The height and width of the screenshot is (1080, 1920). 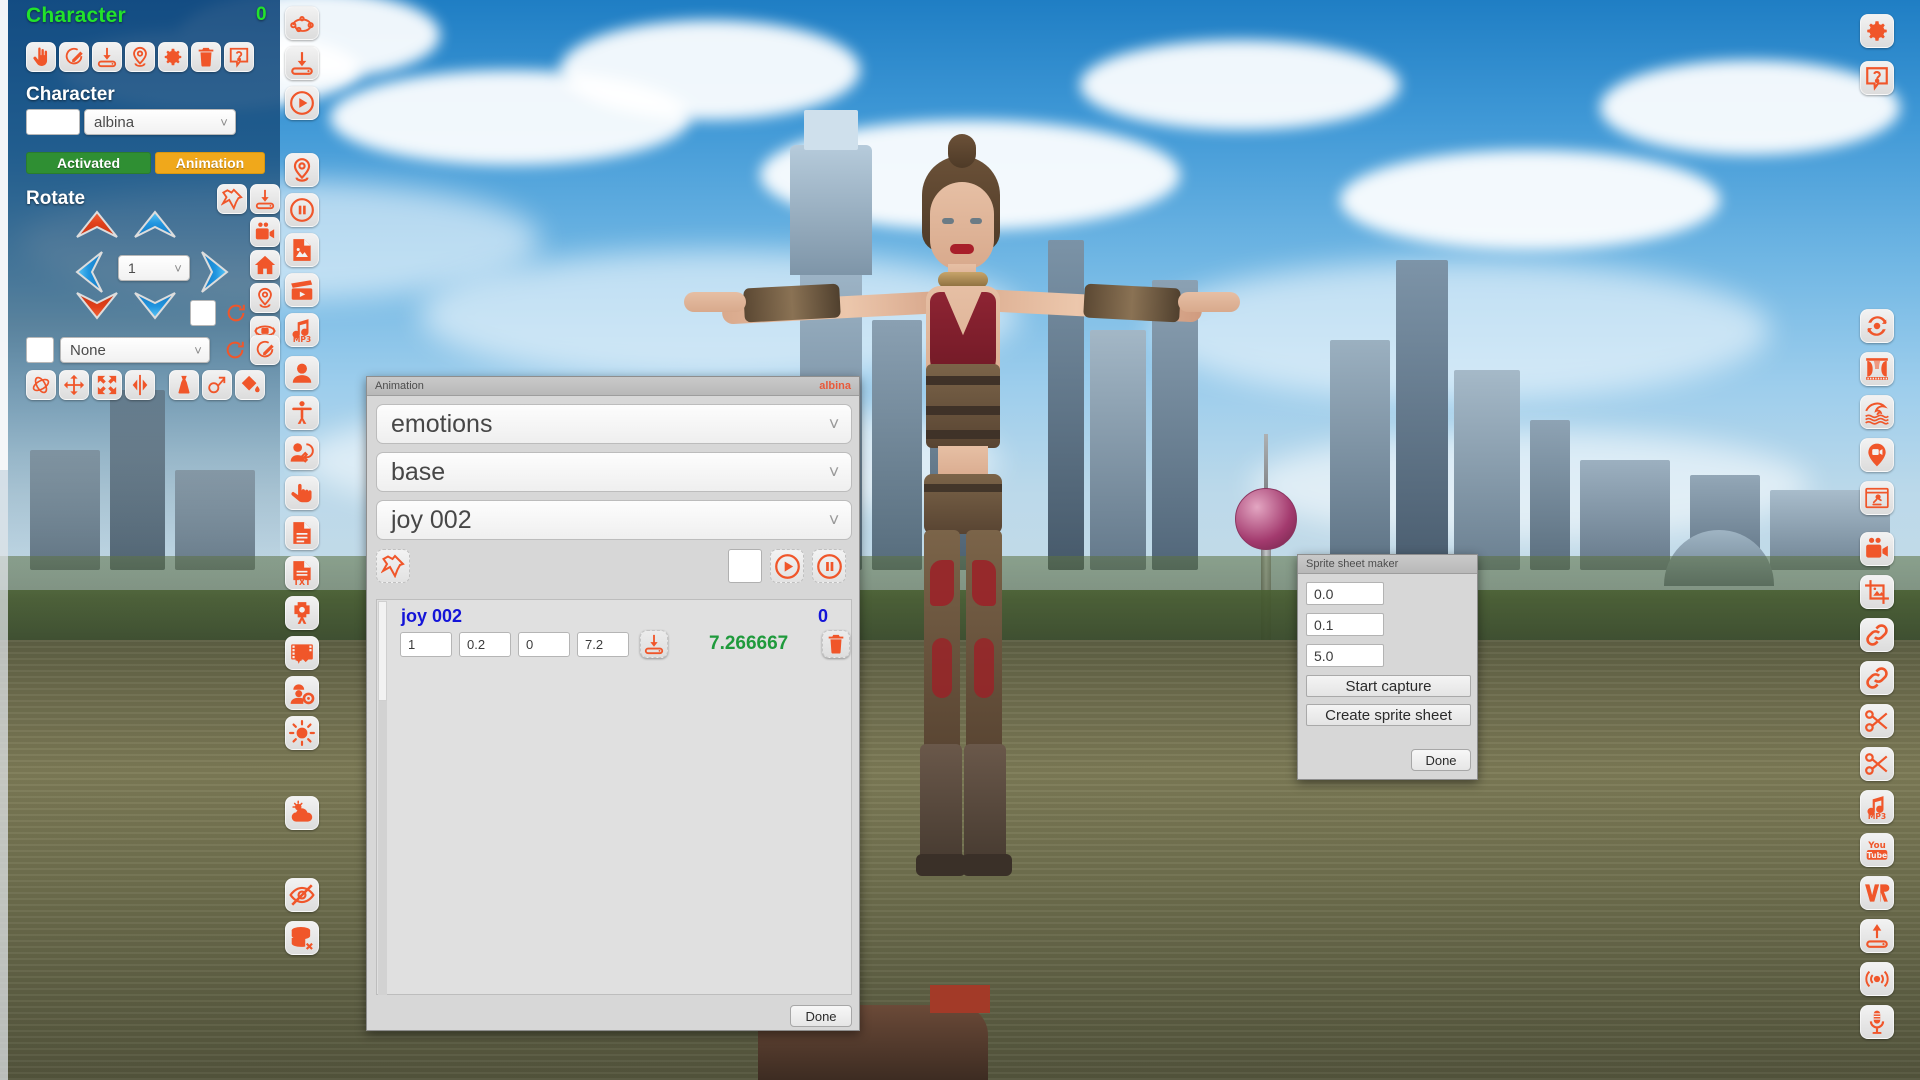 What do you see at coordinates (302, 533) in the screenshot?
I see `document-icon` at bounding box center [302, 533].